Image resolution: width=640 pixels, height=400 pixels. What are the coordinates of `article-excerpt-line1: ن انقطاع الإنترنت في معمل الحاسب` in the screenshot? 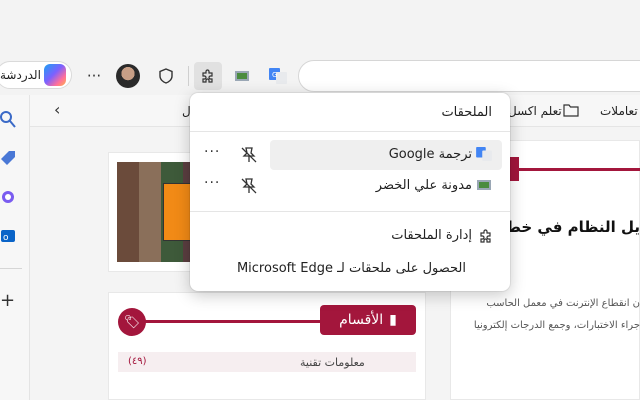 It's located at (563, 303).